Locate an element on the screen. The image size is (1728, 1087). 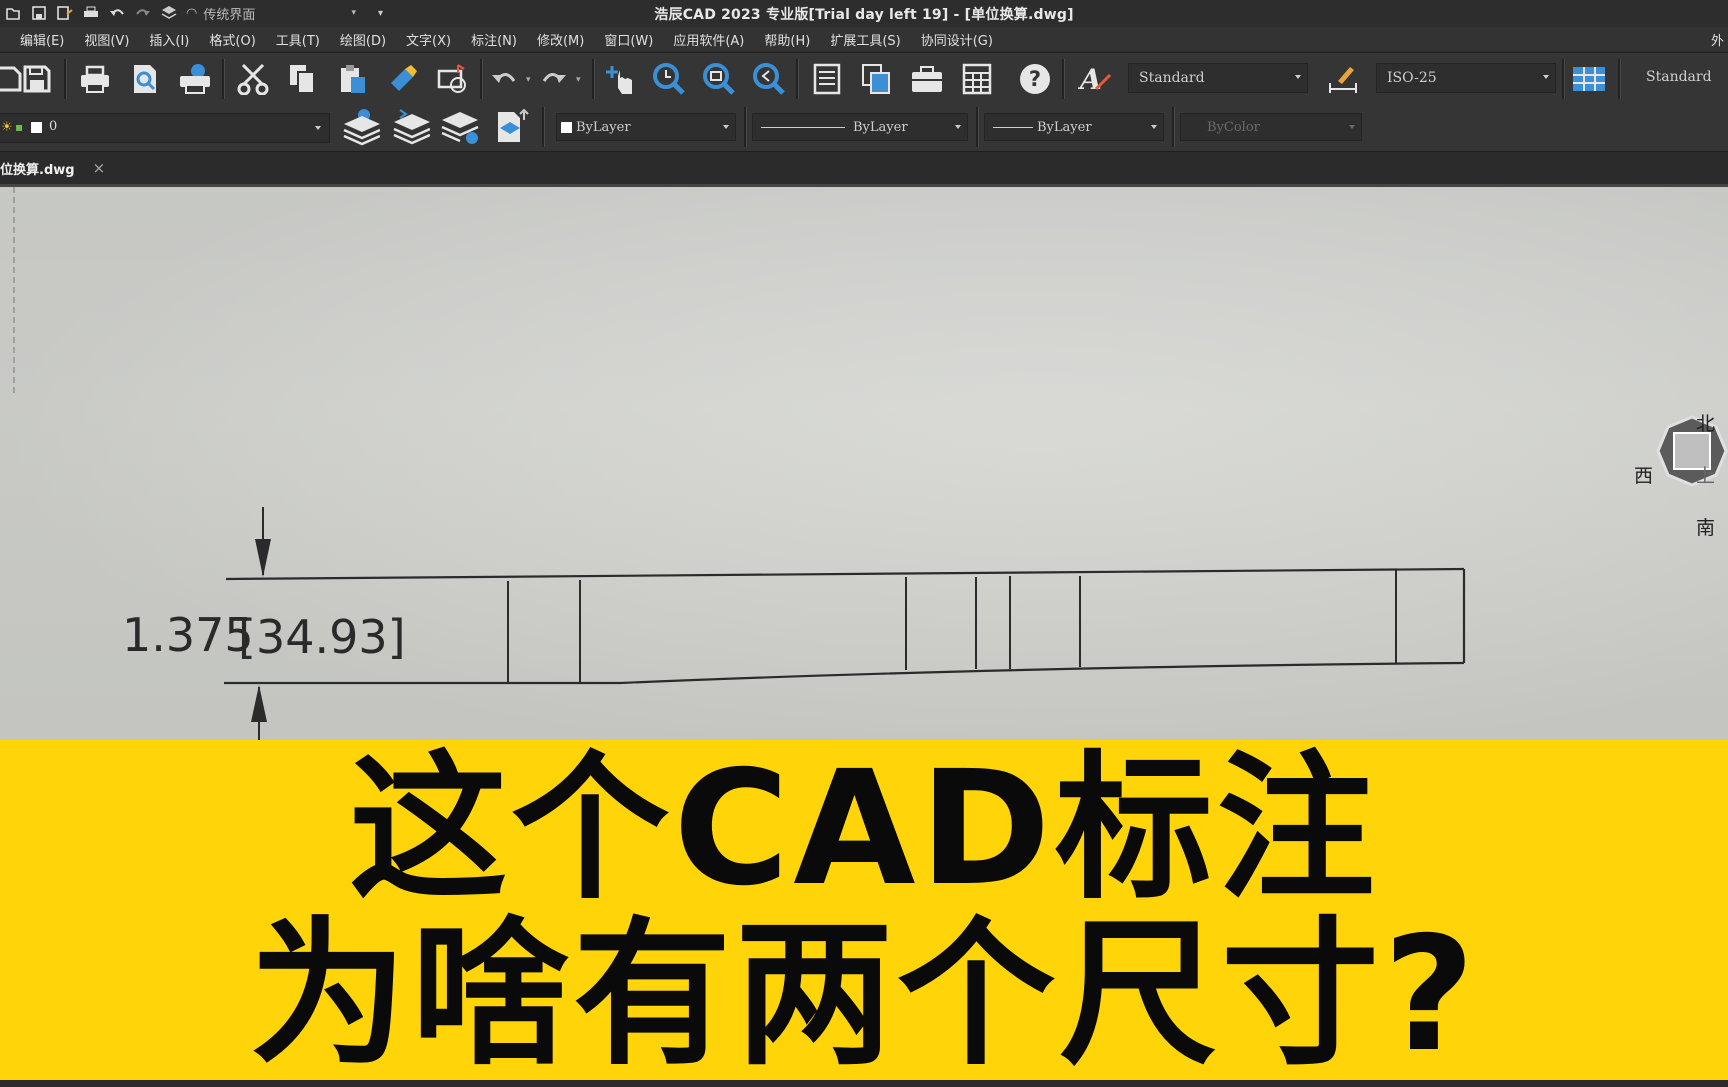
caption-line-2: 为啥有两个尺寸? is located at coordinates (864, 995).